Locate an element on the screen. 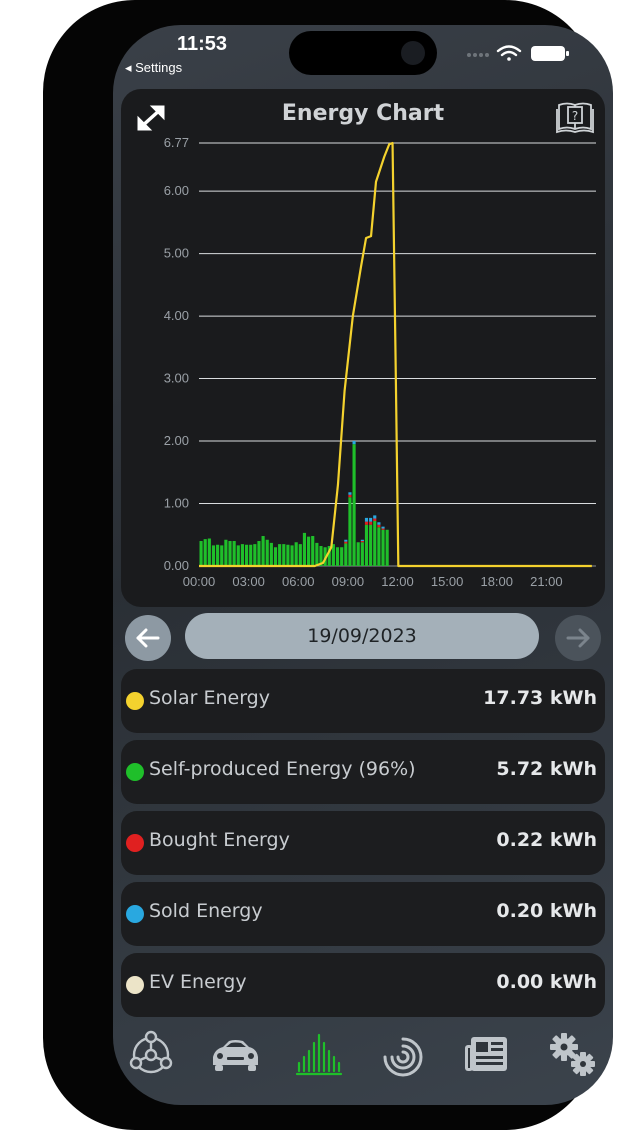 The width and height of the screenshot is (640, 1130). legend-dot-sold is located at coordinates (135, 914).